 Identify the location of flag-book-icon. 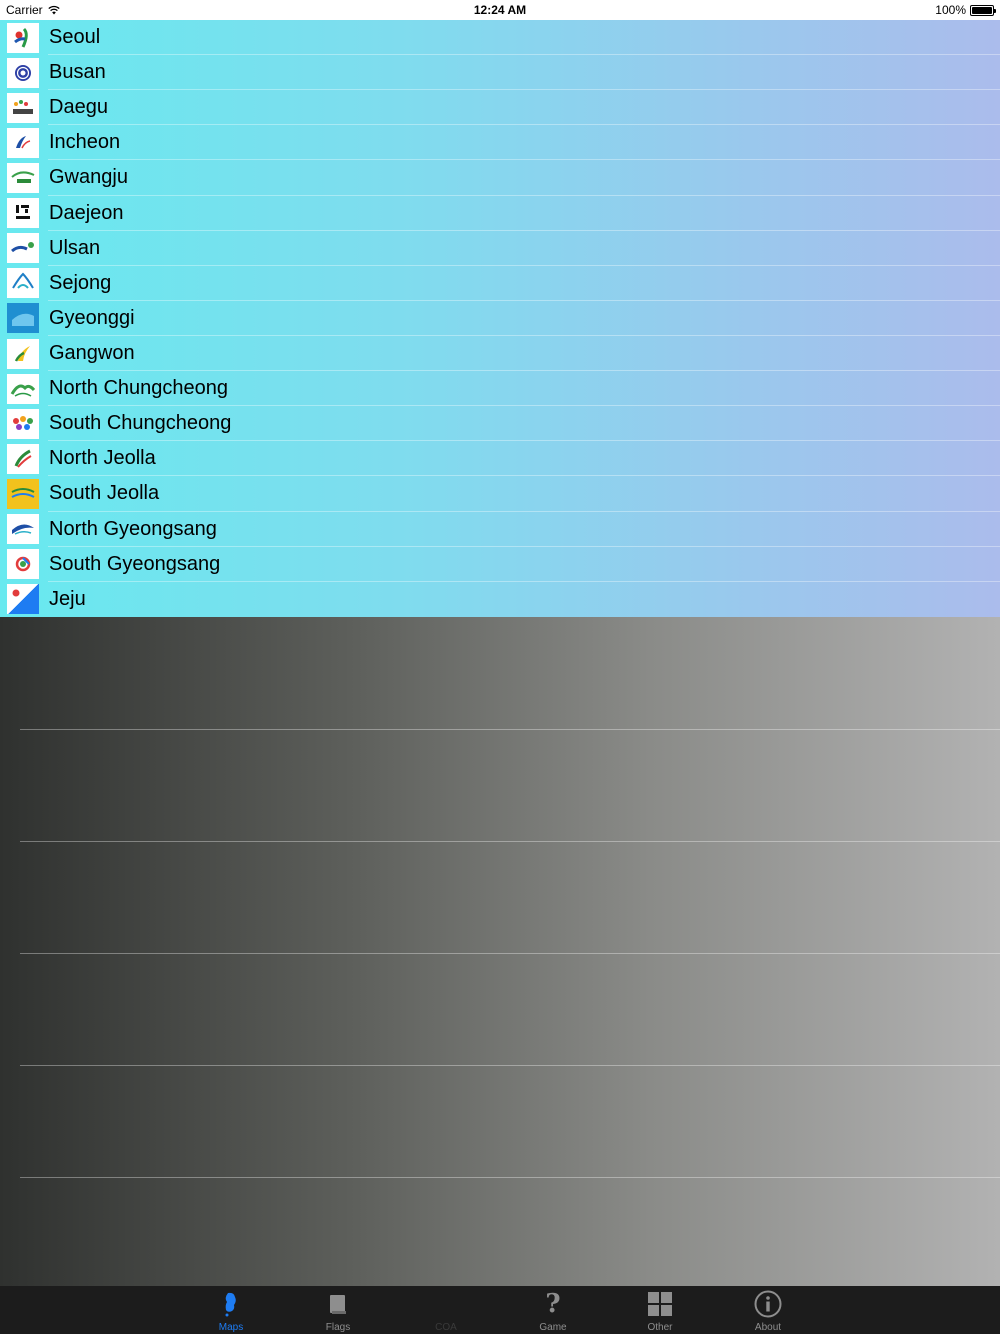
(338, 1304).